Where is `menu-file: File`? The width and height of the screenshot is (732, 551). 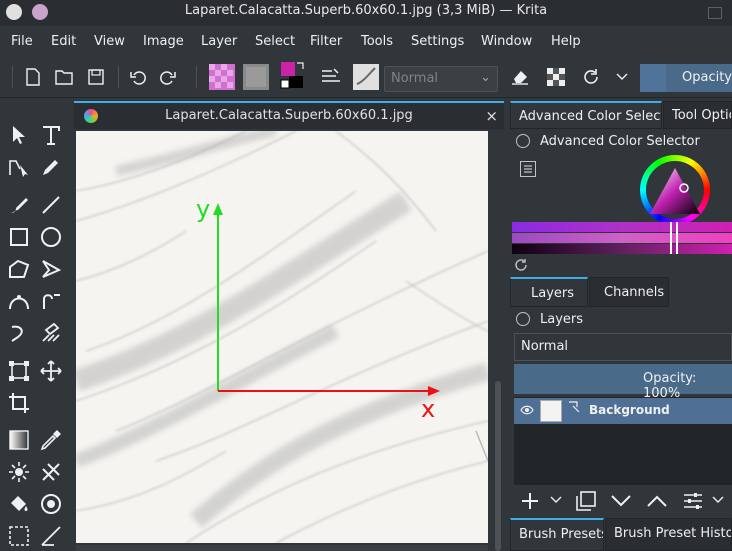 menu-file: File is located at coordinates (22, 41).